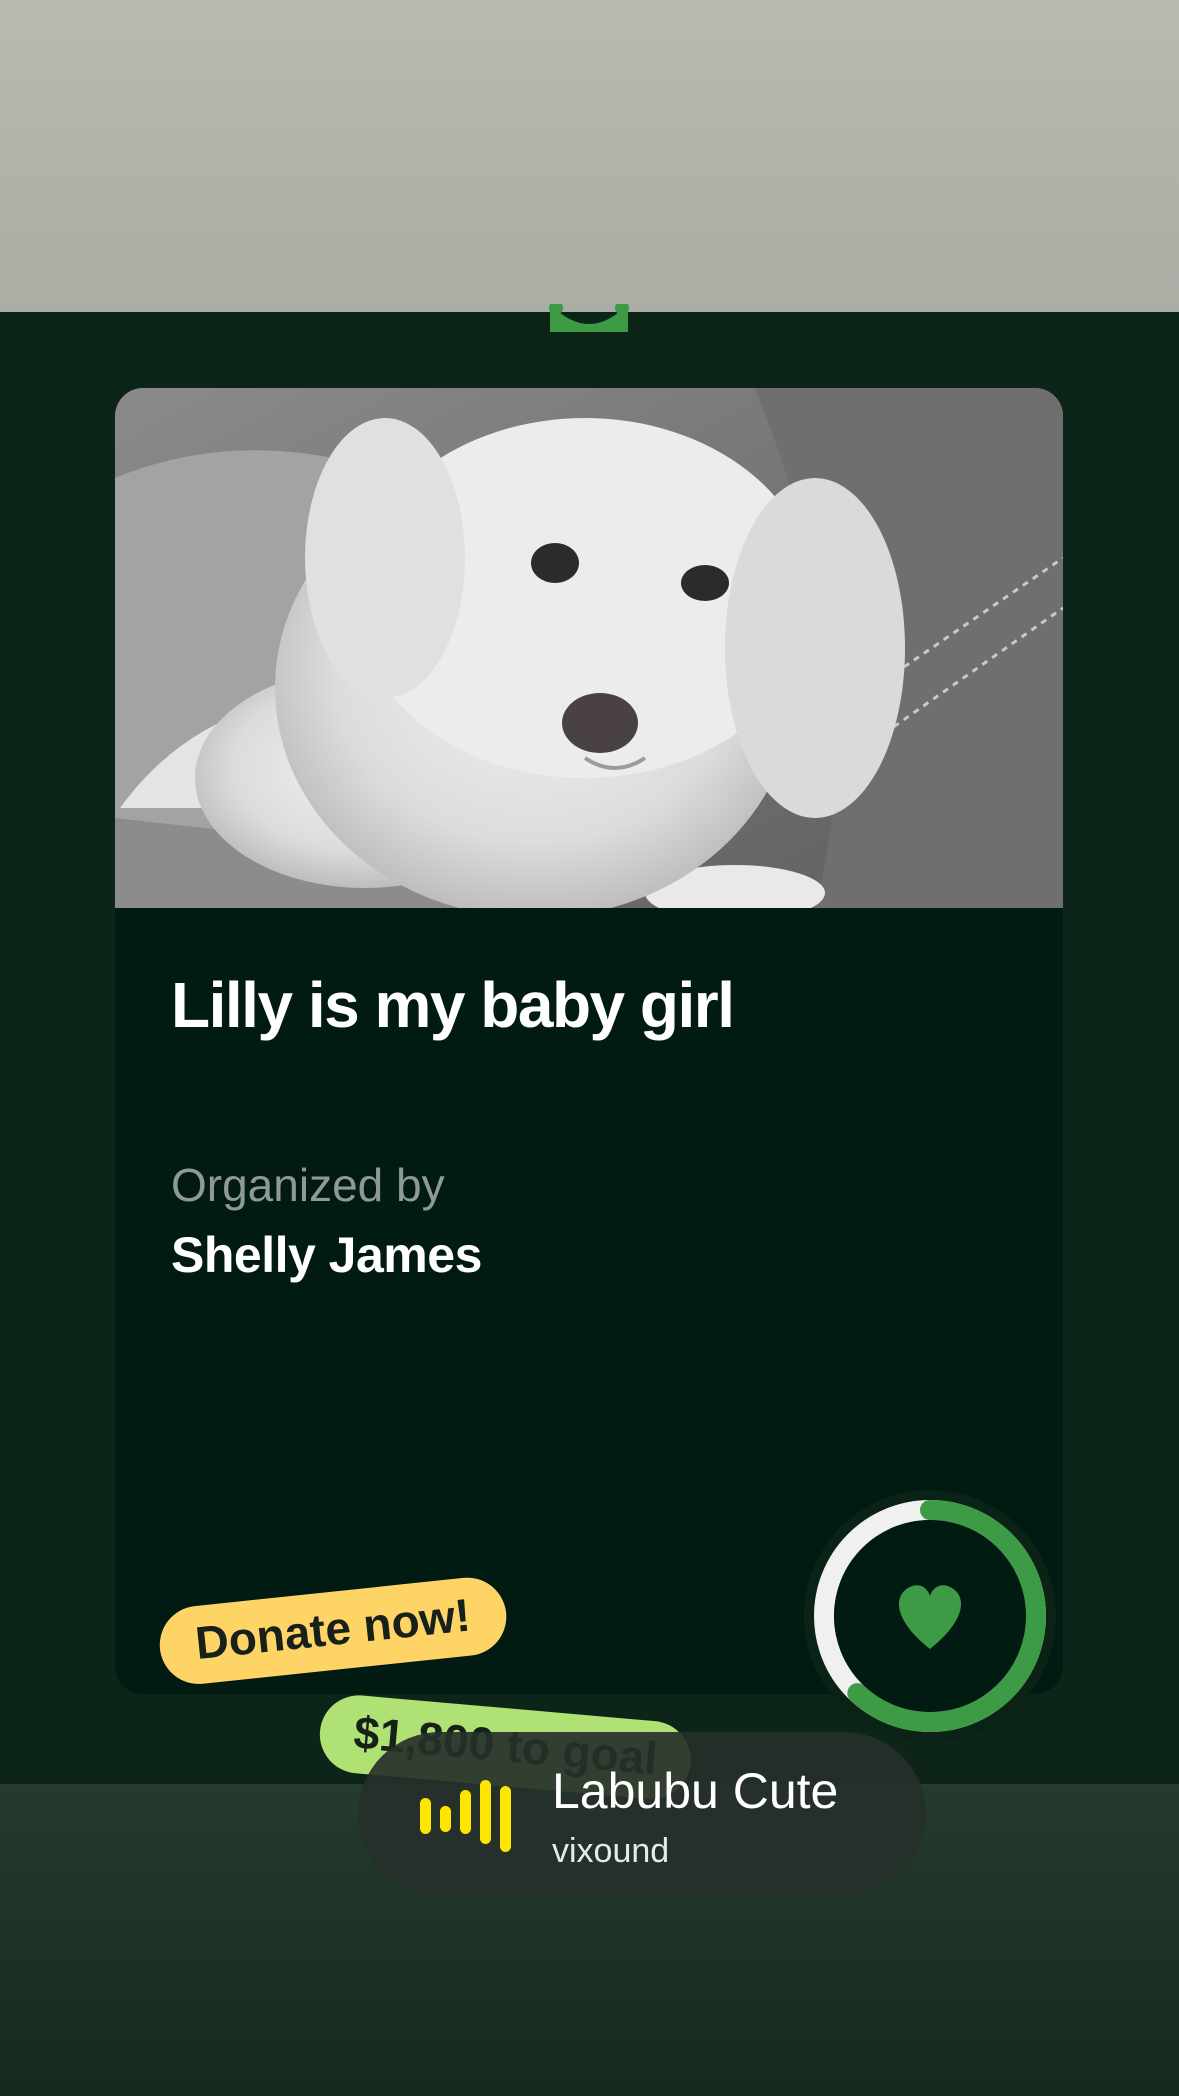 This screenshot has width=1179, height=2096. Describe the element at coordinates (308, 1185) in the screenshot. I see `organizer-label: Organized by` at that location.